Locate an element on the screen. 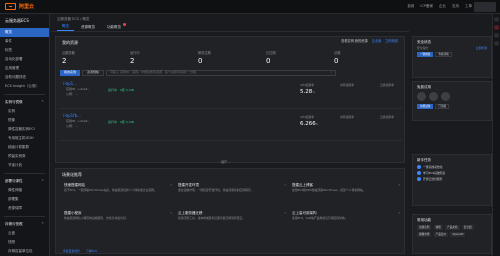  scenario-card: 搭建开发环境 通过镜像市场，一键搭建开发环境，快速部署您的应用程序。 › is located at coordinates (232, 193).